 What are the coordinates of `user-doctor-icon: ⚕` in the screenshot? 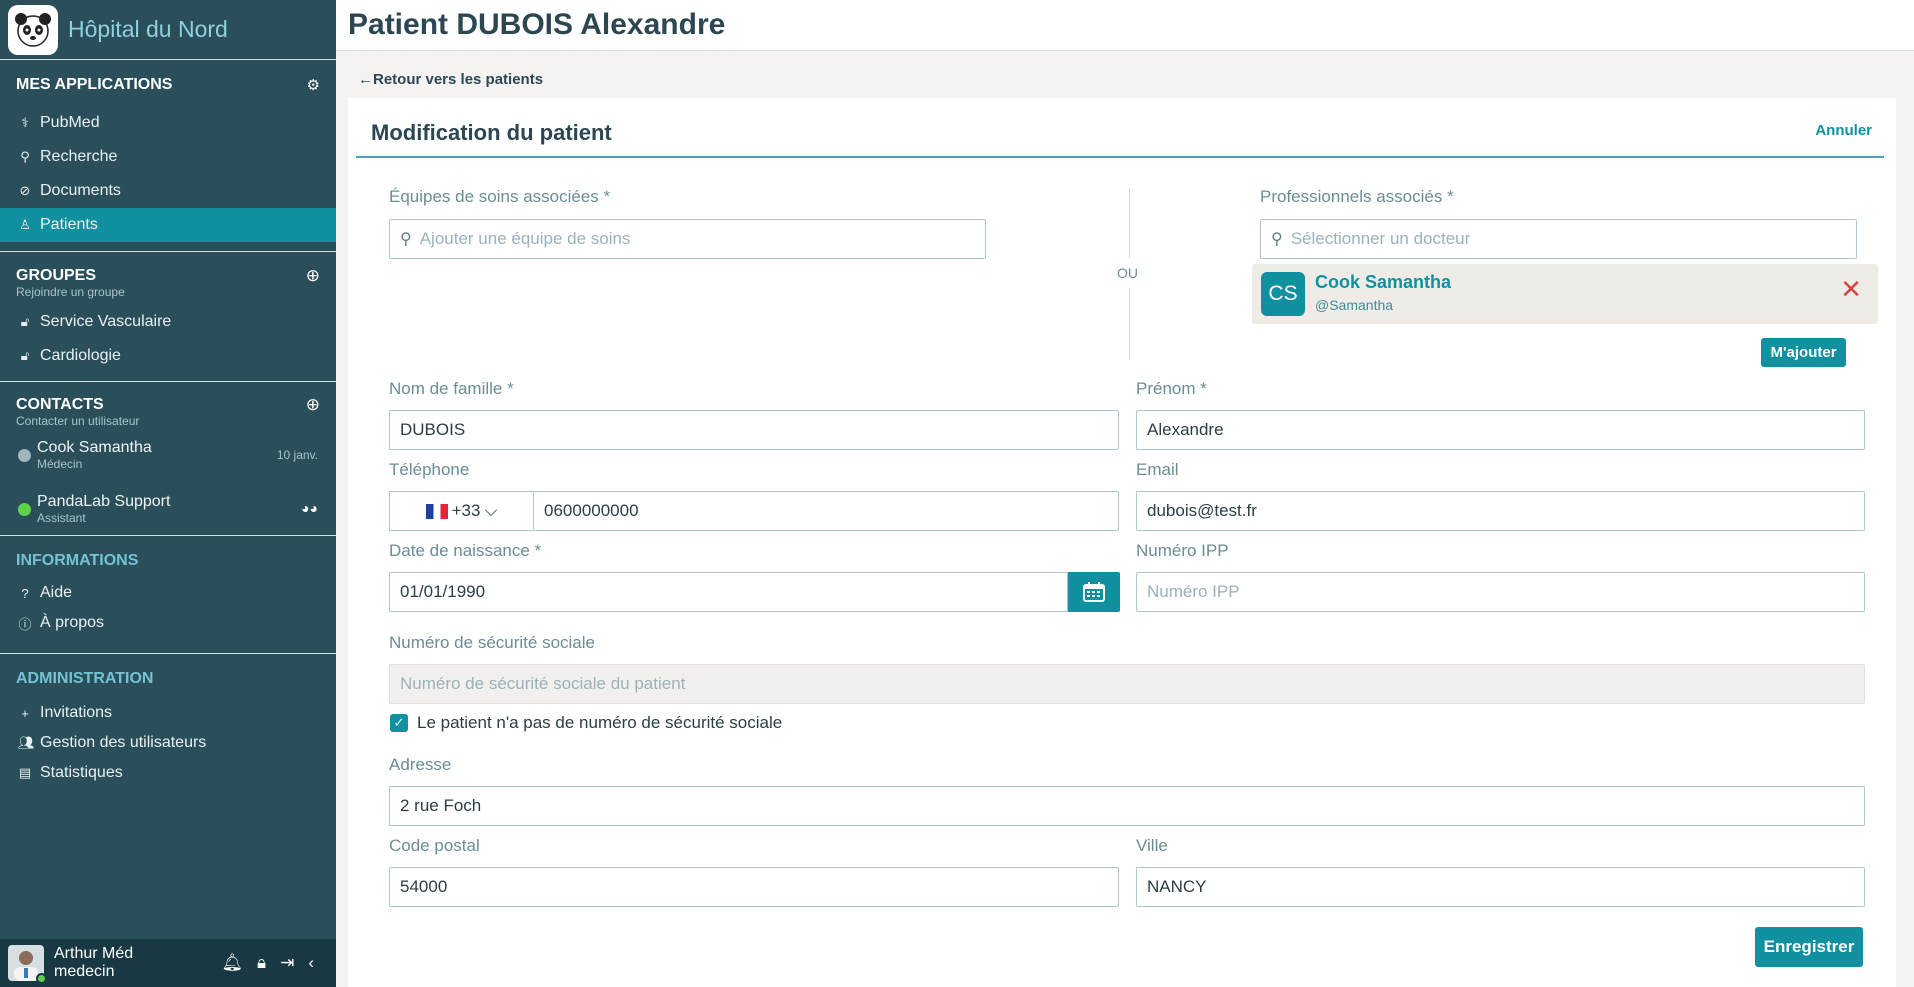 It's located at (25, 122).